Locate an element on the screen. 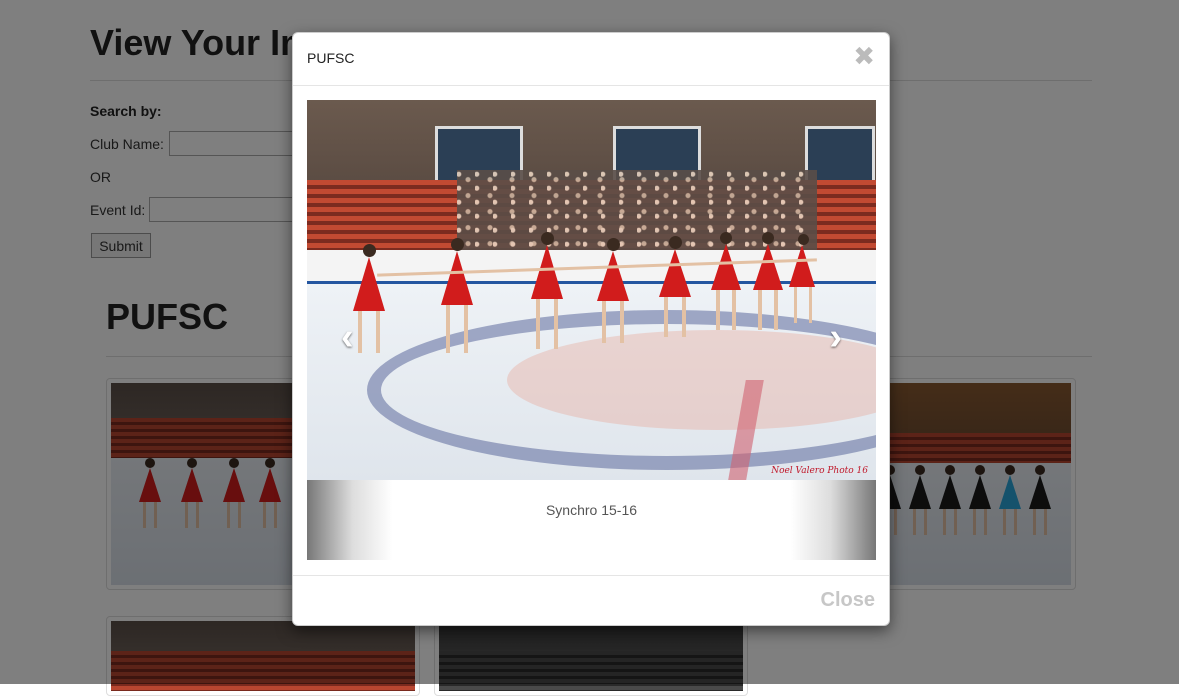  chevron-left-icon: ‹ is located at coordinates (347, 337).